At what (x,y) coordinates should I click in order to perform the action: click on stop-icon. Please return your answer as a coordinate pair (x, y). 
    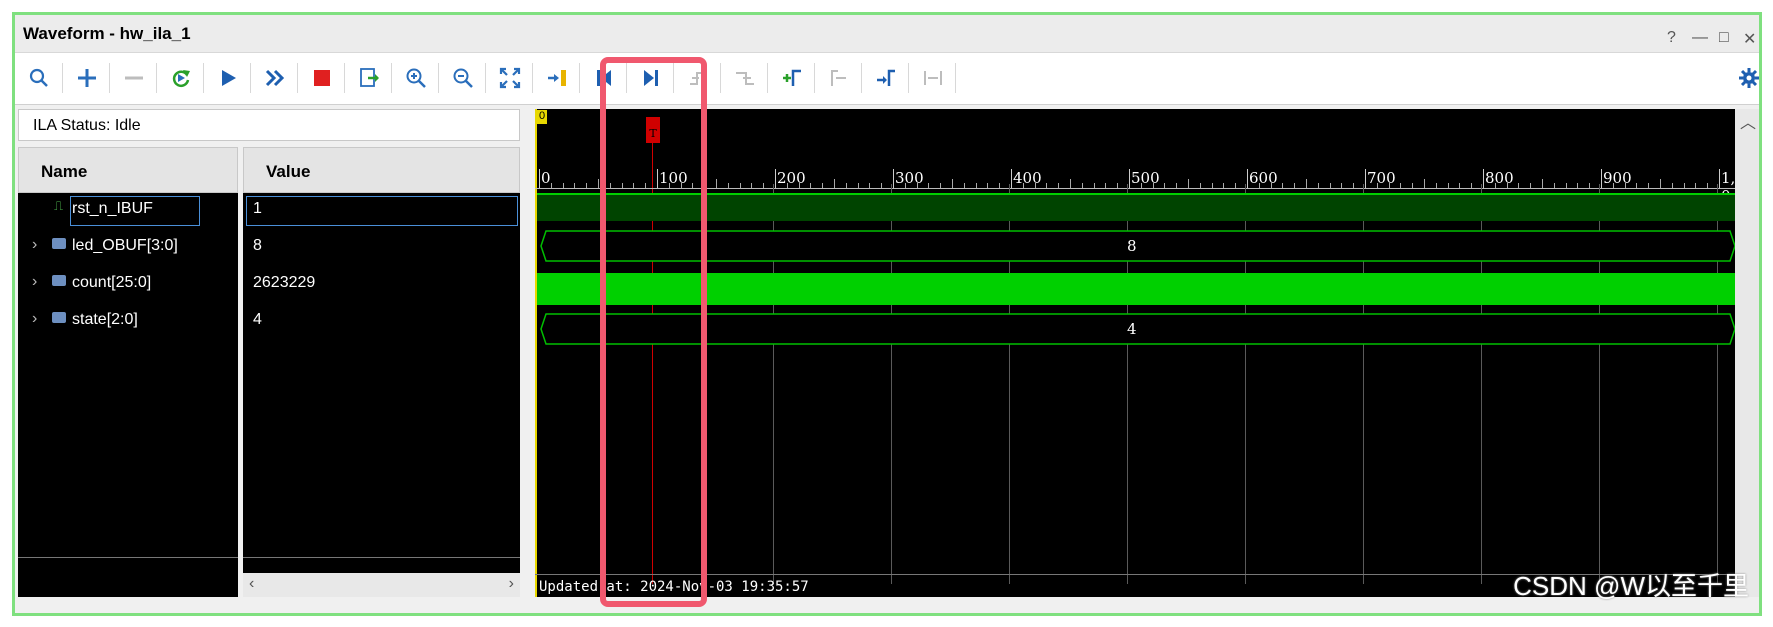
    Looking at the image, I should click on (322, 78).